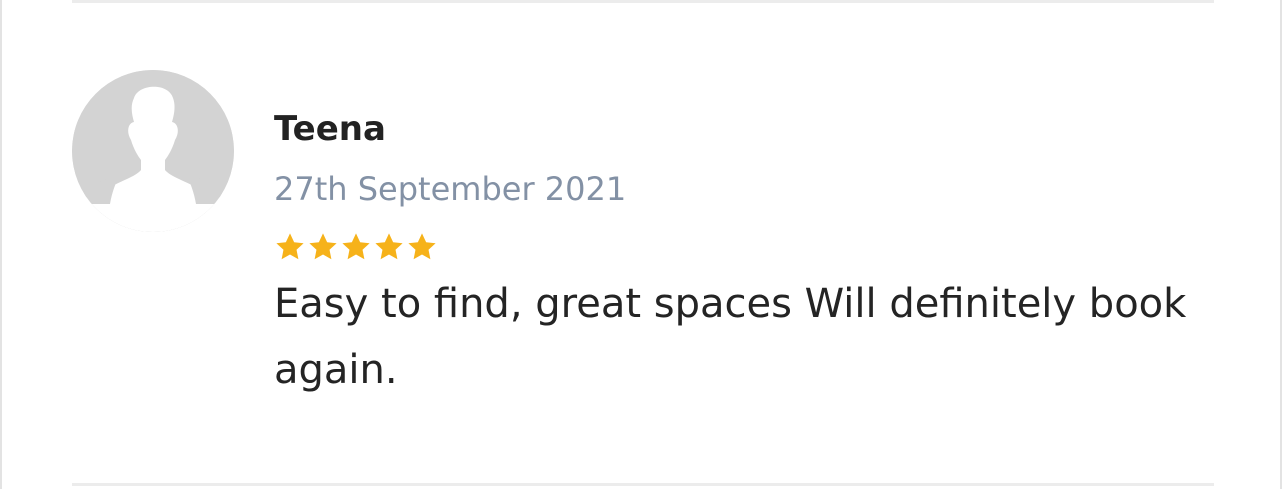 The width and height of the screenshot is (1282, 489). Describe the element at coordinates (153, 151) in the screenshot. I see `user-placeholder-icon` at that location.